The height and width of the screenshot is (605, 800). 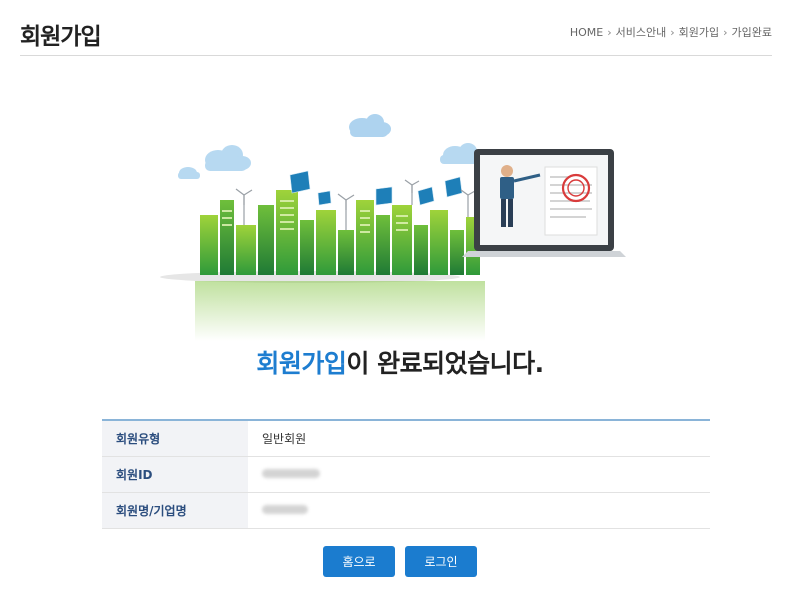 I want to click on table-row: 회원명/기업명, so click(x=406, y=510).